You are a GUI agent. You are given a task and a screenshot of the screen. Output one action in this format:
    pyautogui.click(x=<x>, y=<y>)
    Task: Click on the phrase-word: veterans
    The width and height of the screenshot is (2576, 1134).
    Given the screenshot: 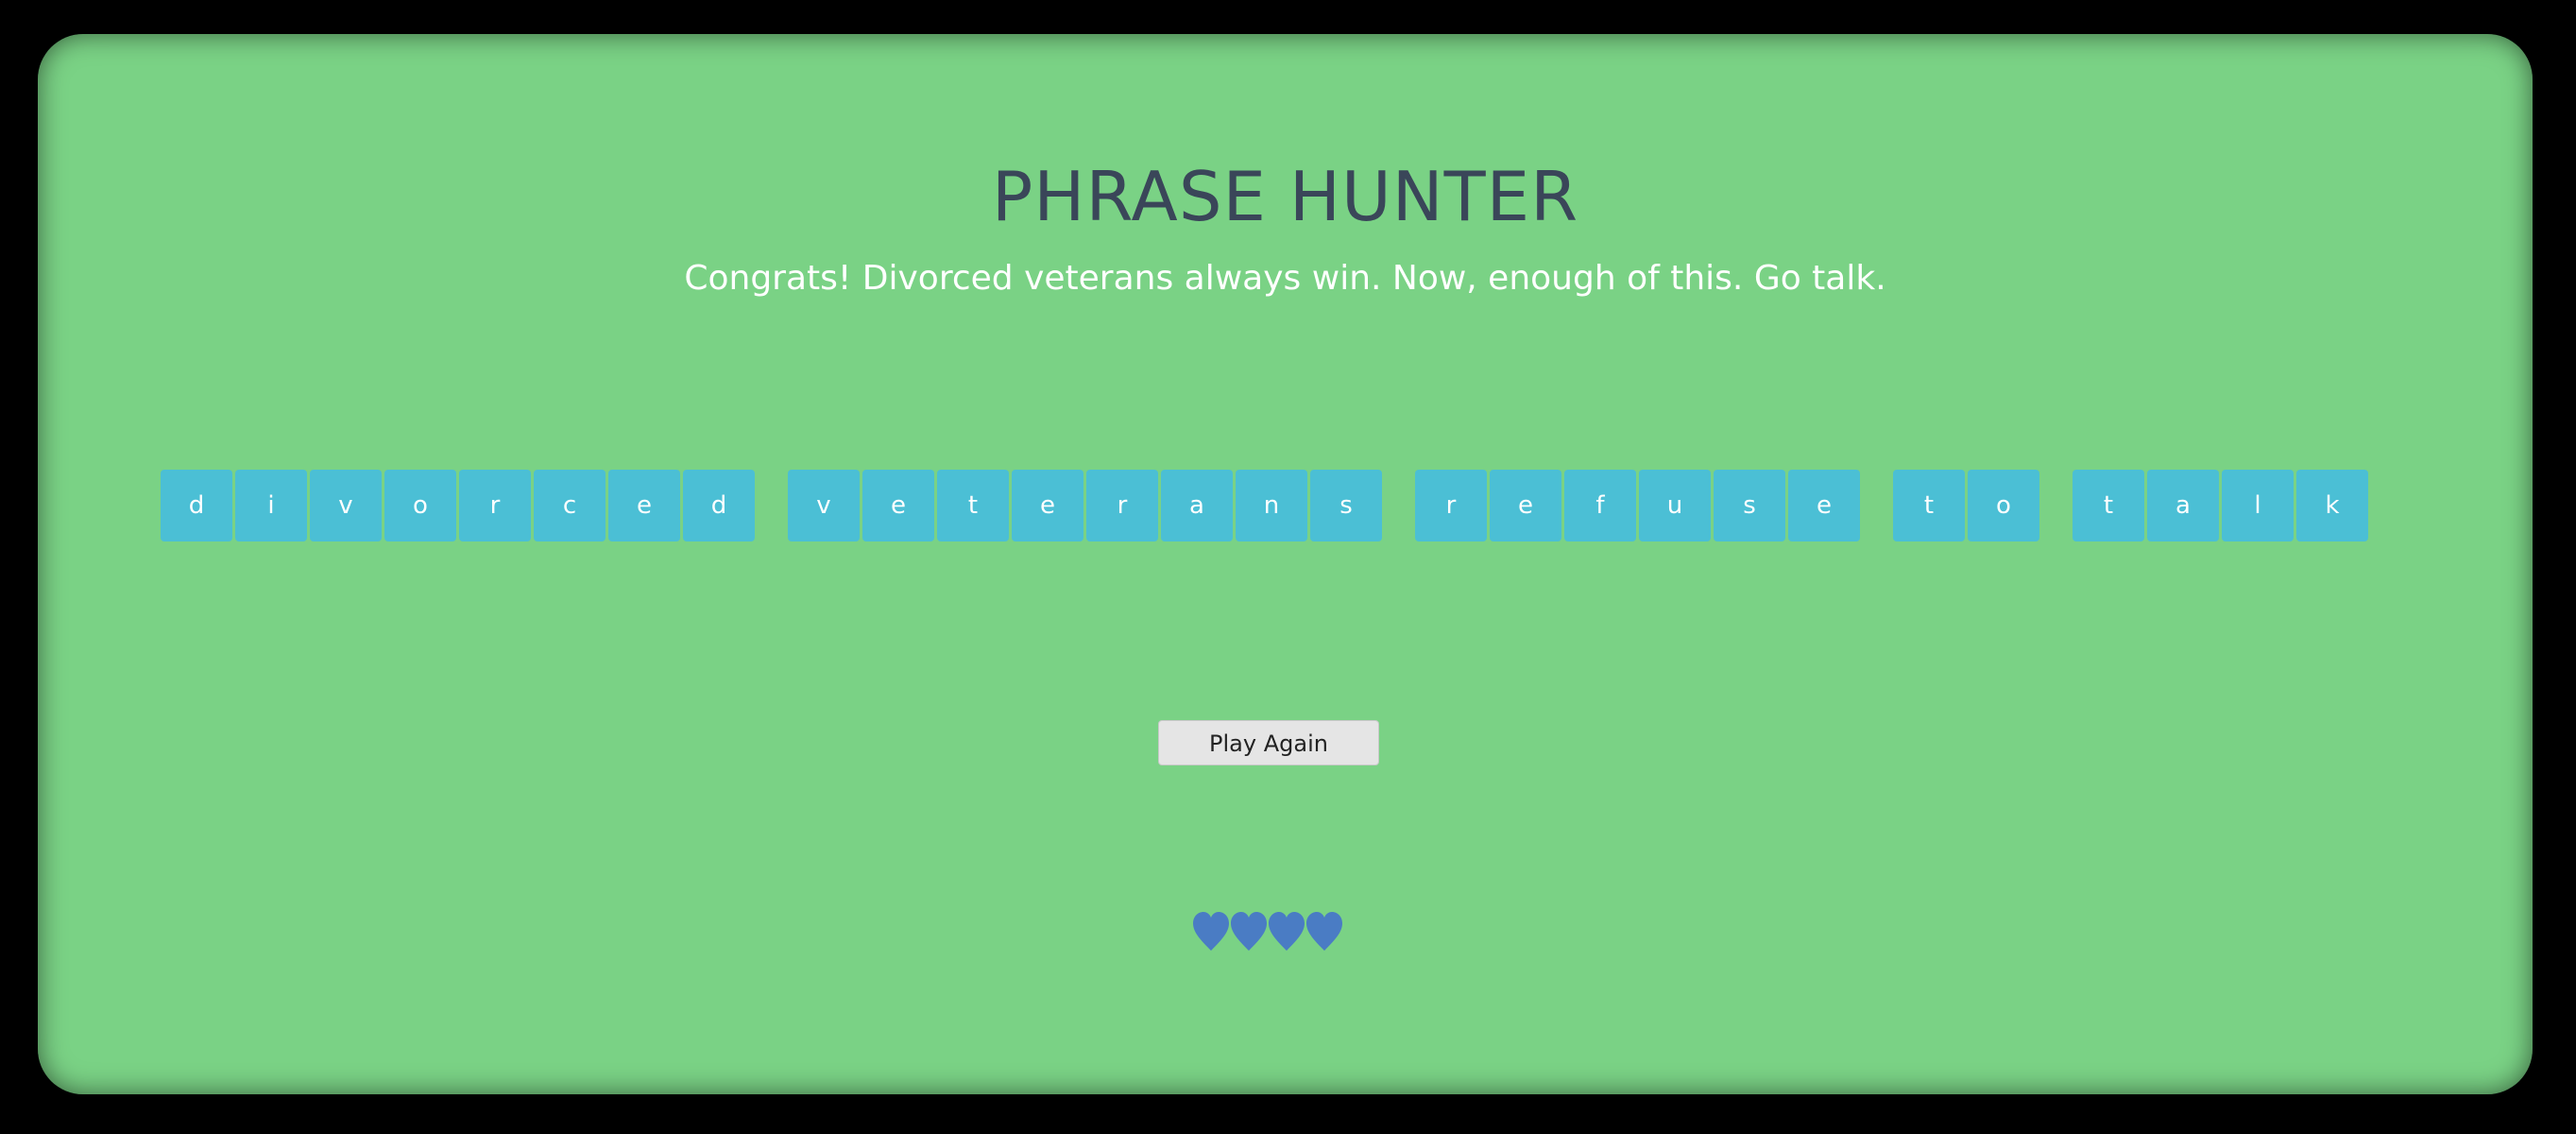 What is the action you would take?
    pyautogui.click(x=1087, y=505)
    